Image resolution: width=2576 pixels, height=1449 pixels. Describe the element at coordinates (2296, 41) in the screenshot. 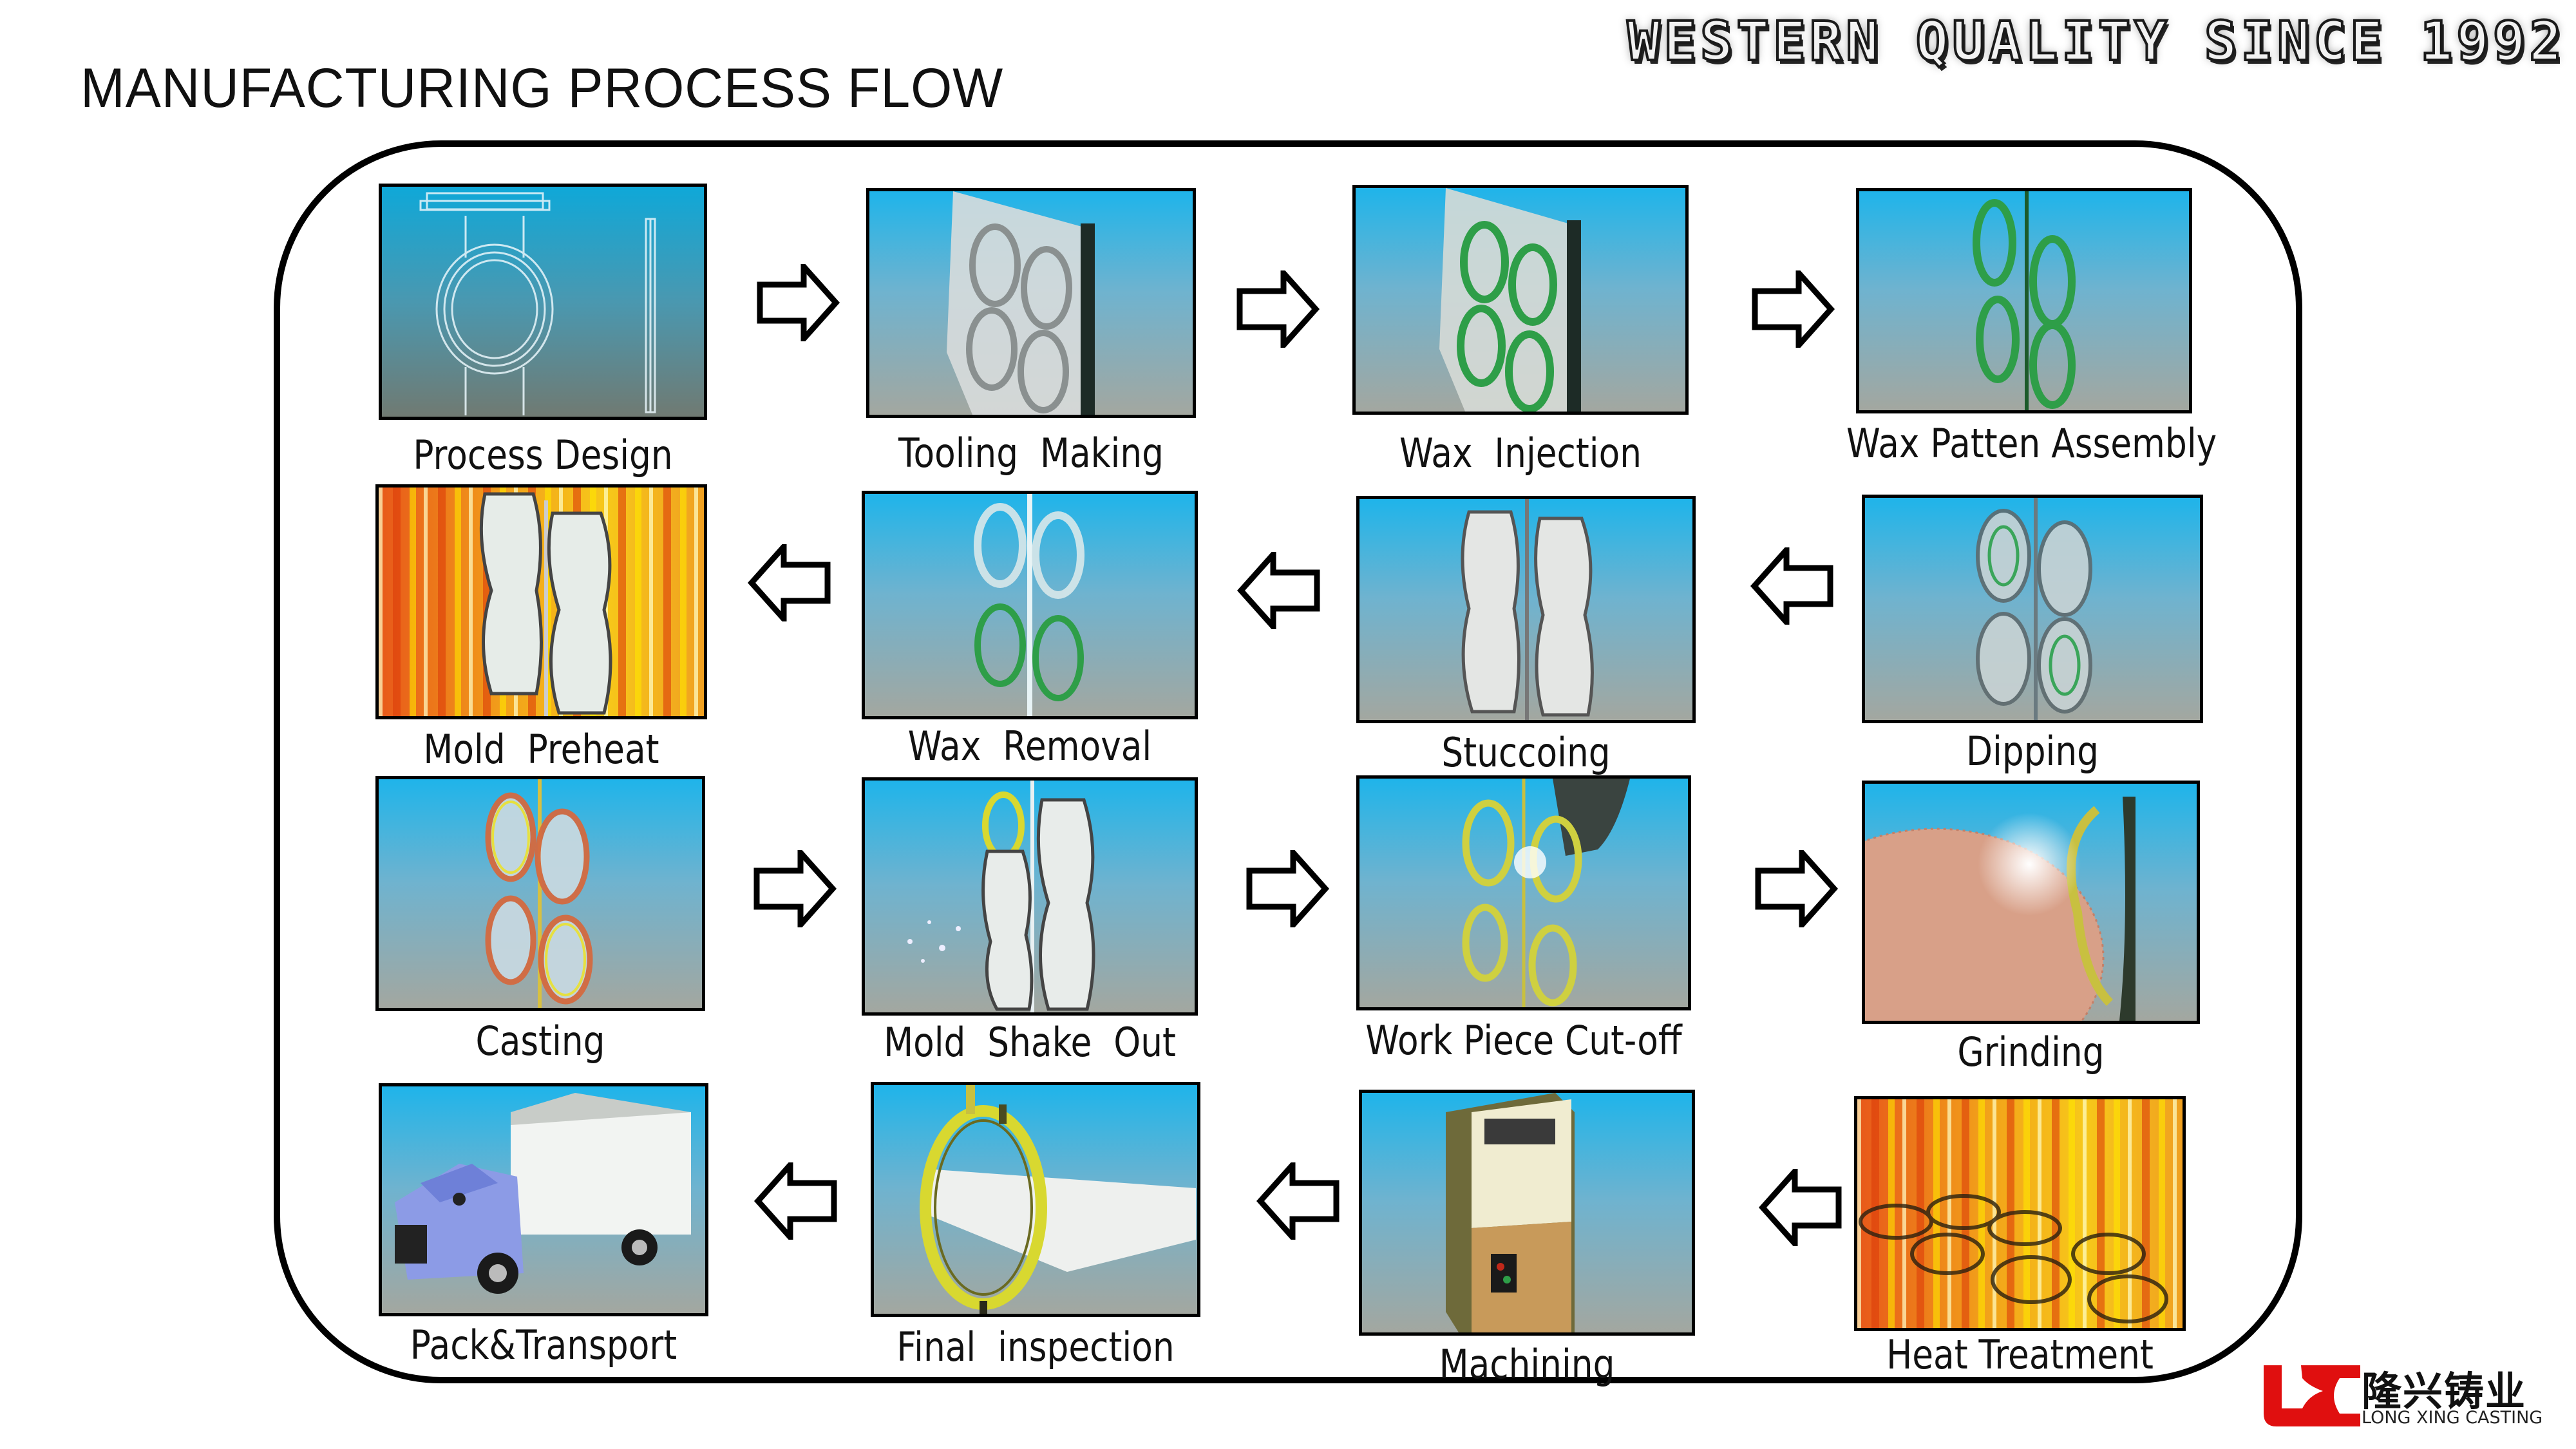

I see `slogan-word: SINCE` at that location.